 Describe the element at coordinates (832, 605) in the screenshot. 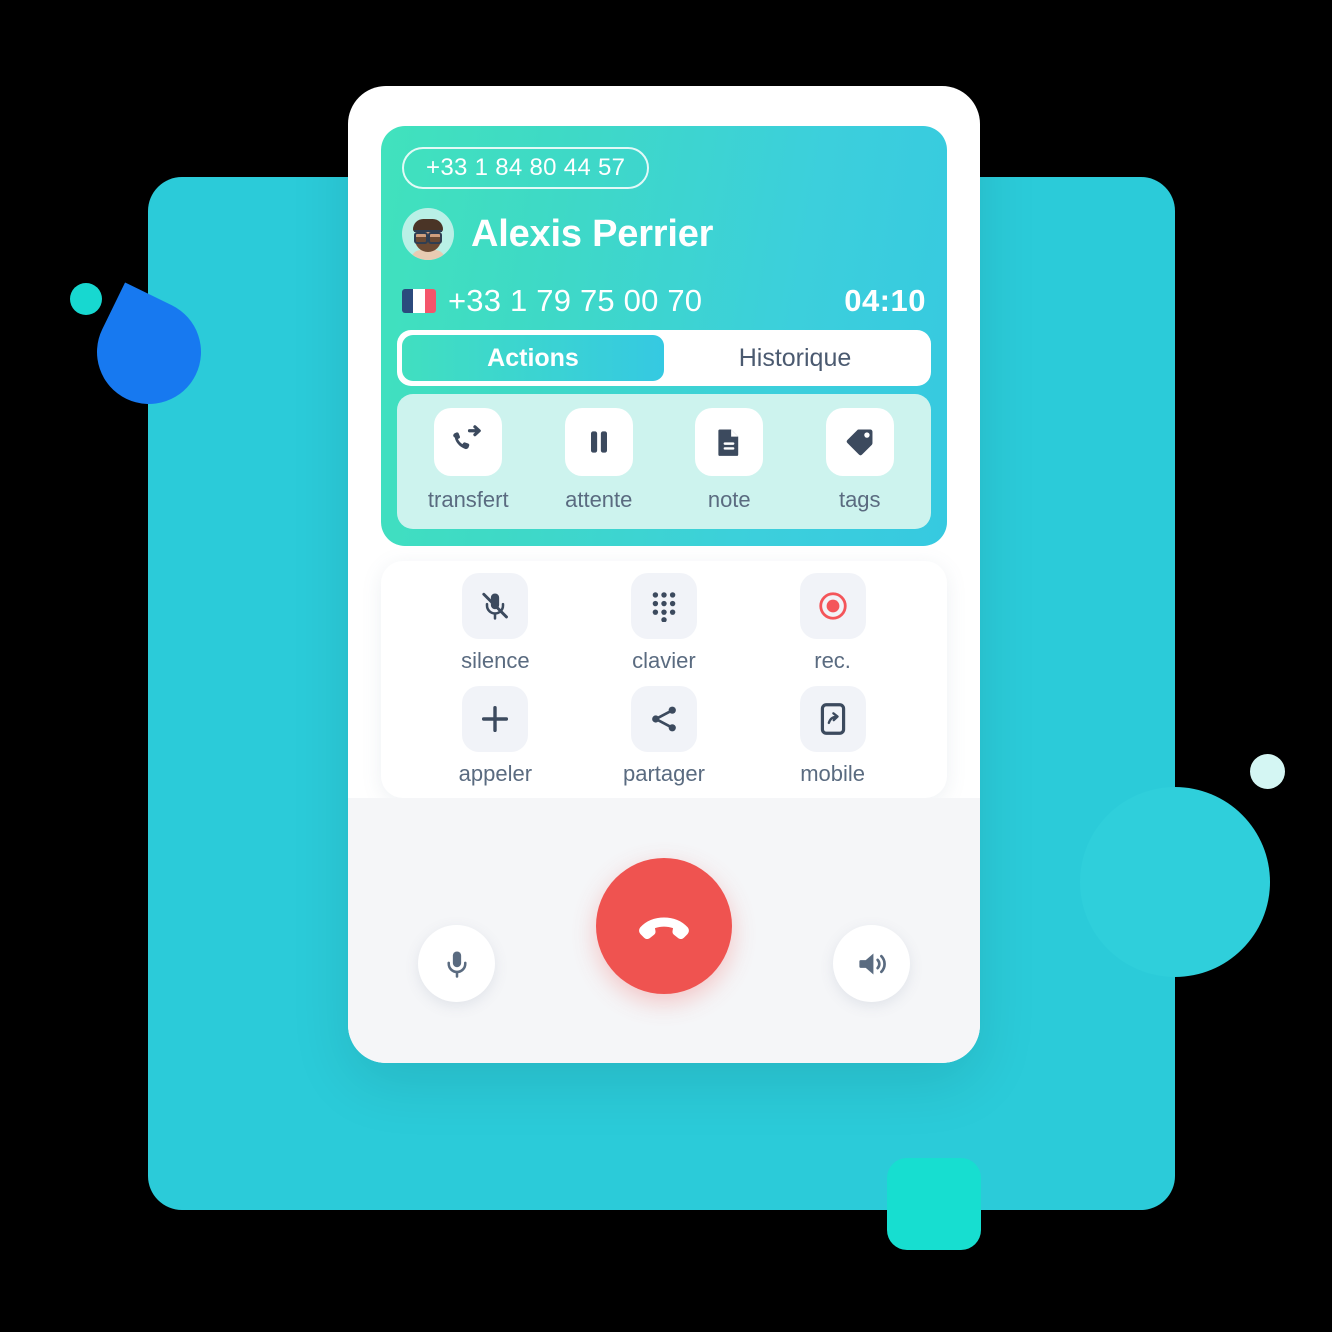

I see `record-icon` at that location.